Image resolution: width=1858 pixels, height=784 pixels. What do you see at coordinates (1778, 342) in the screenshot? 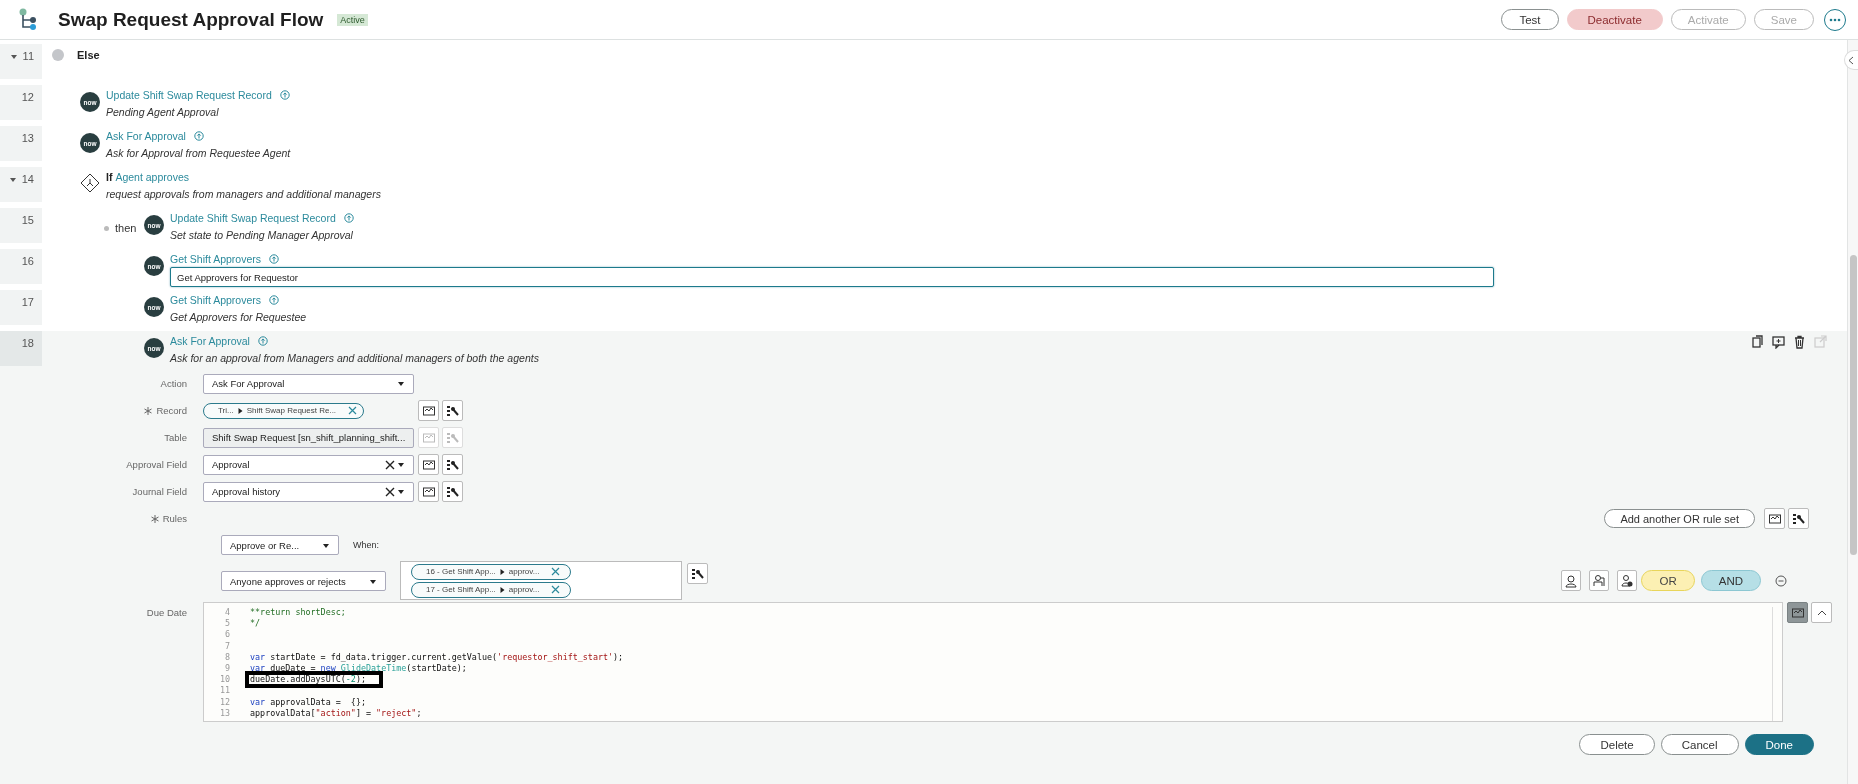
I see `add-comment-icon` at bounding box center [1778, 342].